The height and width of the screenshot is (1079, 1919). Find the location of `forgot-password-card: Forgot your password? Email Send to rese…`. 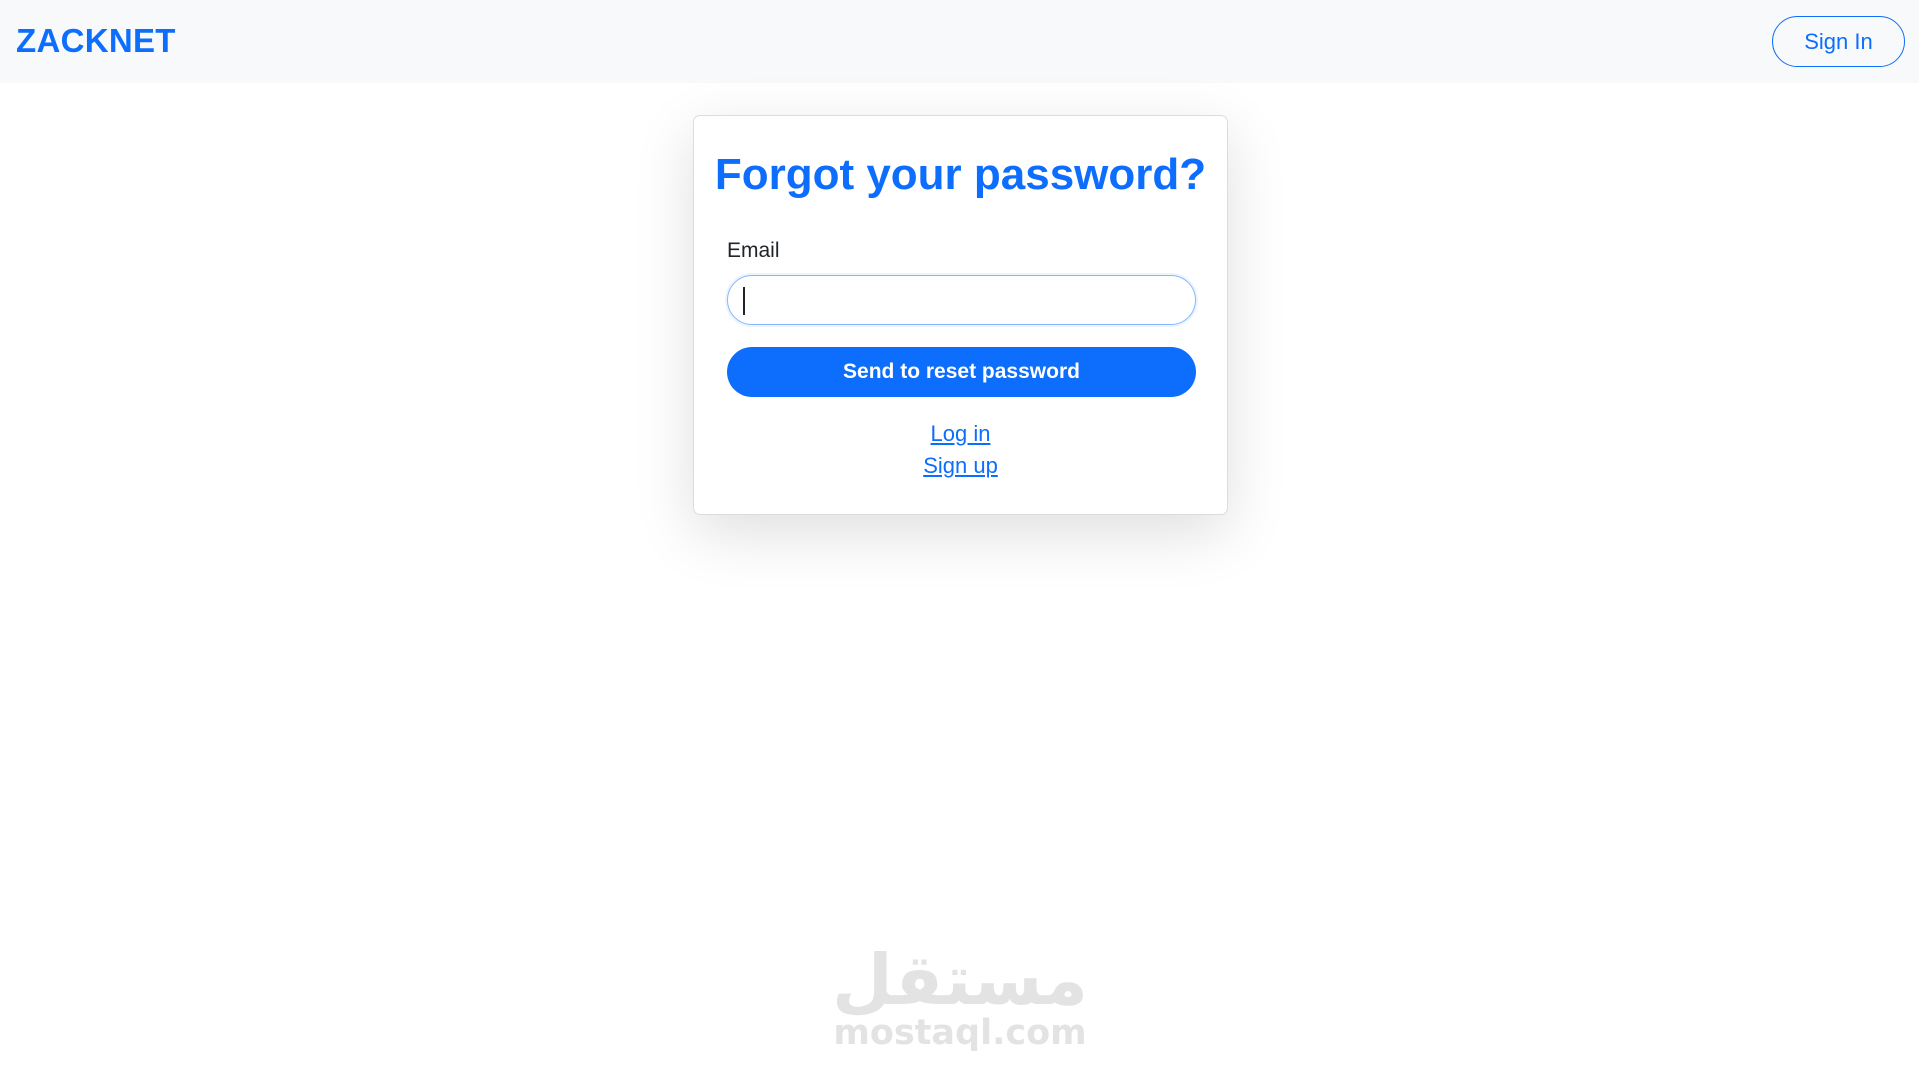

forgot-password-card: Forgot your password? Email Send to rese… is located at coordinates (960, 315).